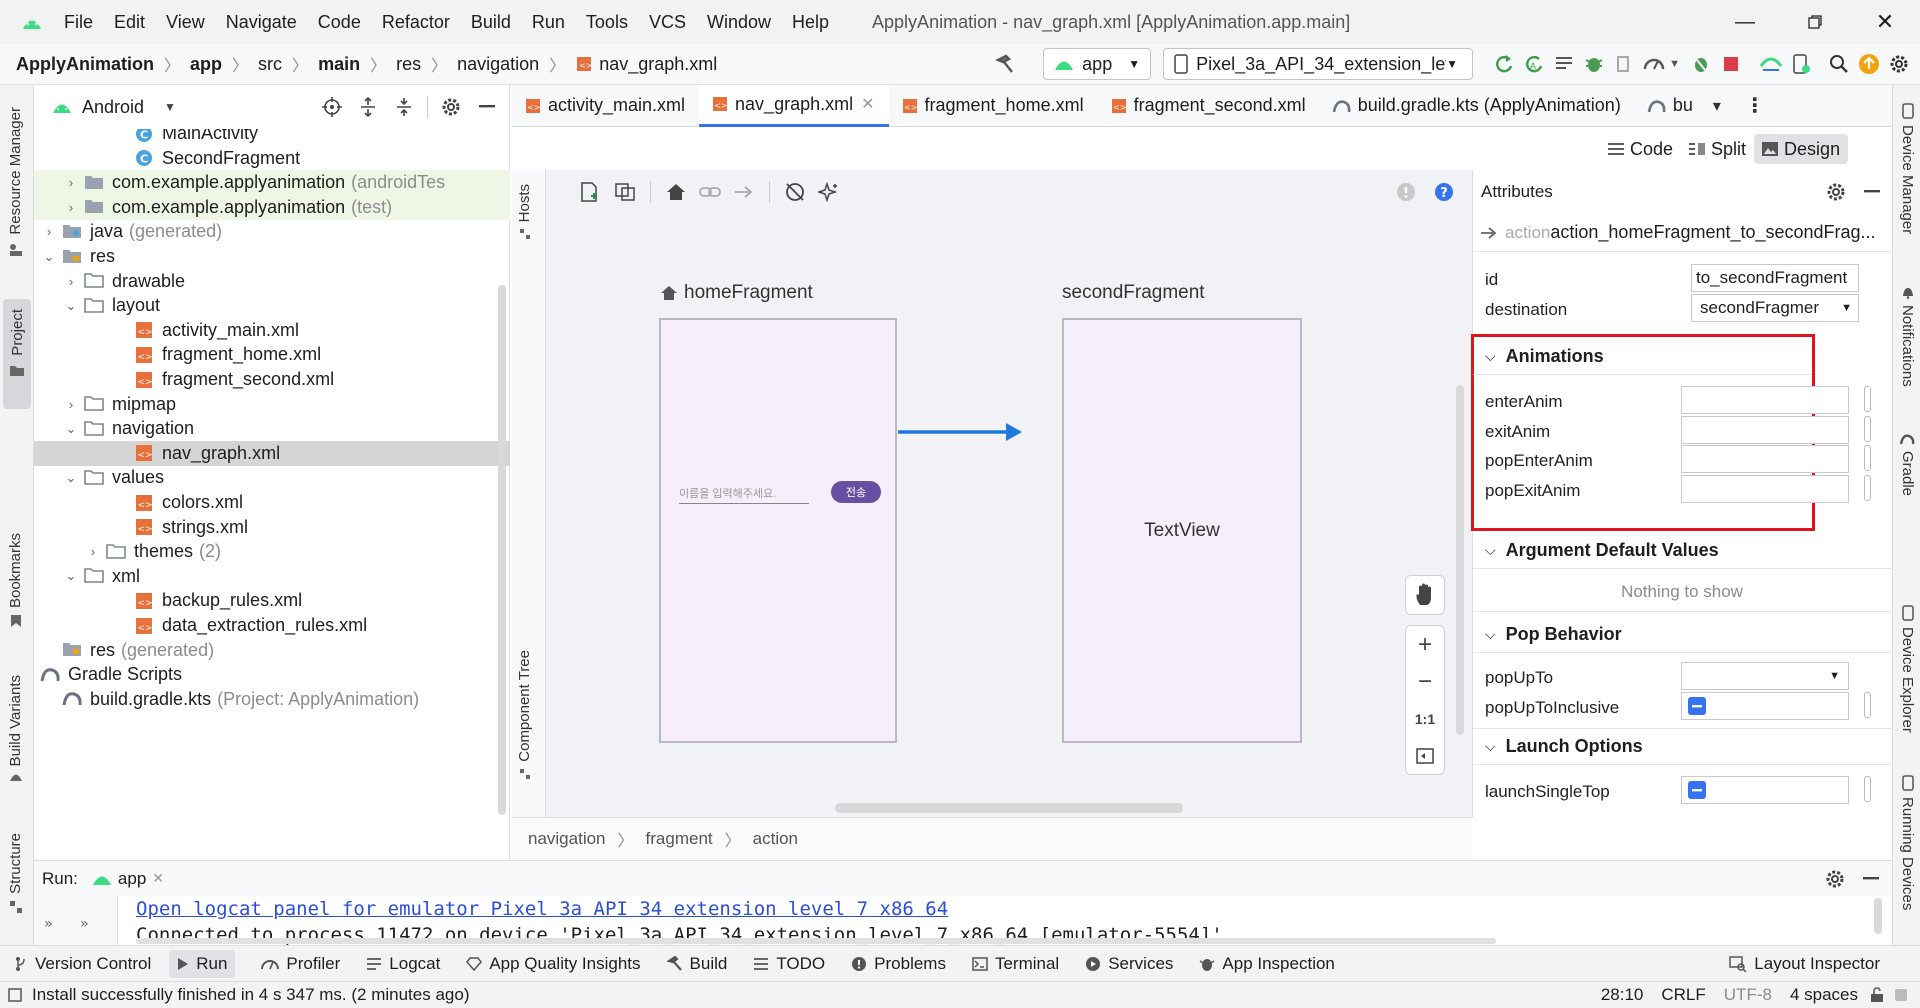 Image resolution: width=1920 pixels, height=1008 pixels. I want to click on indent-setting: 4 spaces, so click(1824, 995).